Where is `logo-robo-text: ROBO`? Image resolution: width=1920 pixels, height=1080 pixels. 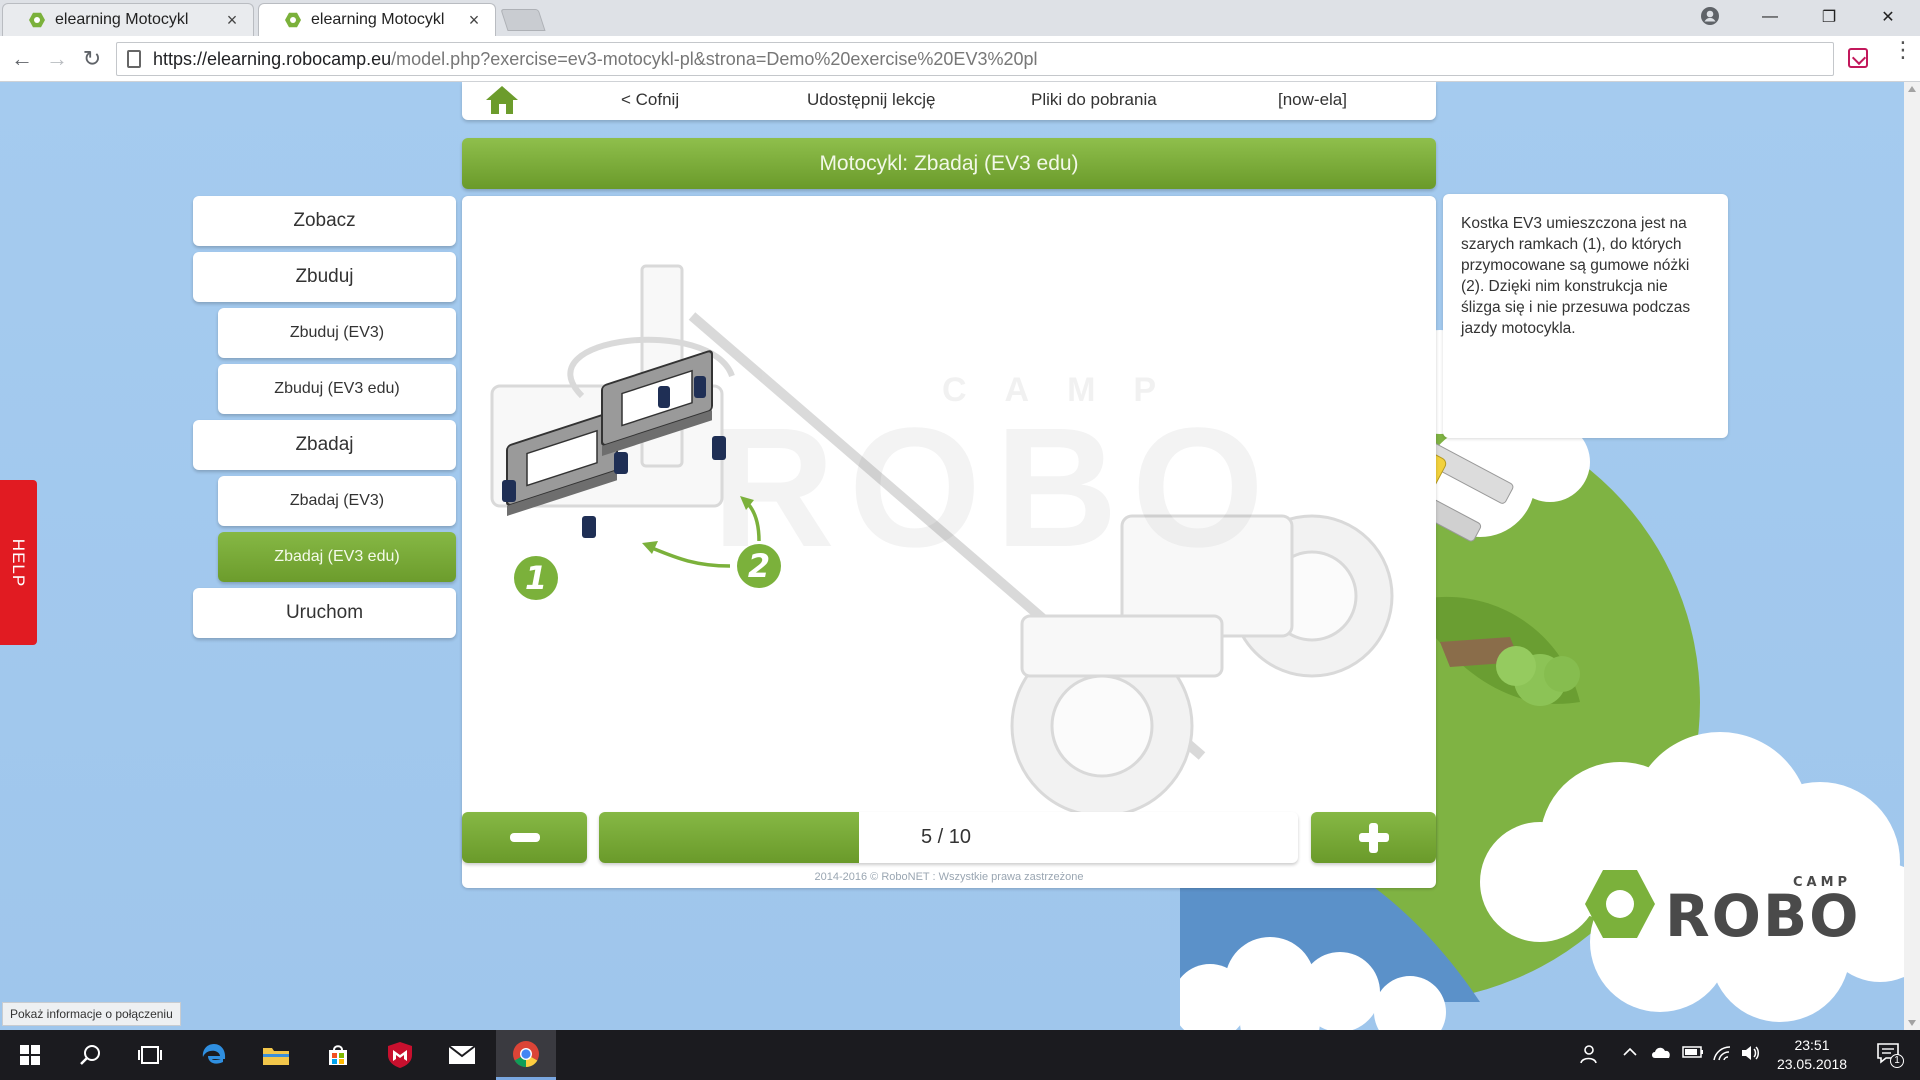 logo-robo-text: ROBO is located at coordinates (1762, 916).